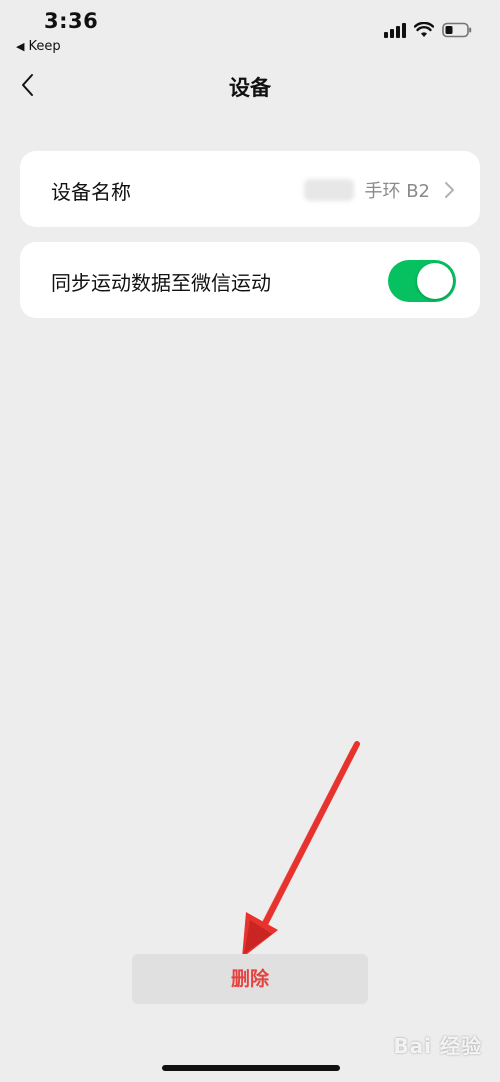 The width and height of the screenshot is (500, 1082). What do you see at coordinates (457, 30) in the screenshot?
I see `battery-icon` at bounding box center [457, 30].